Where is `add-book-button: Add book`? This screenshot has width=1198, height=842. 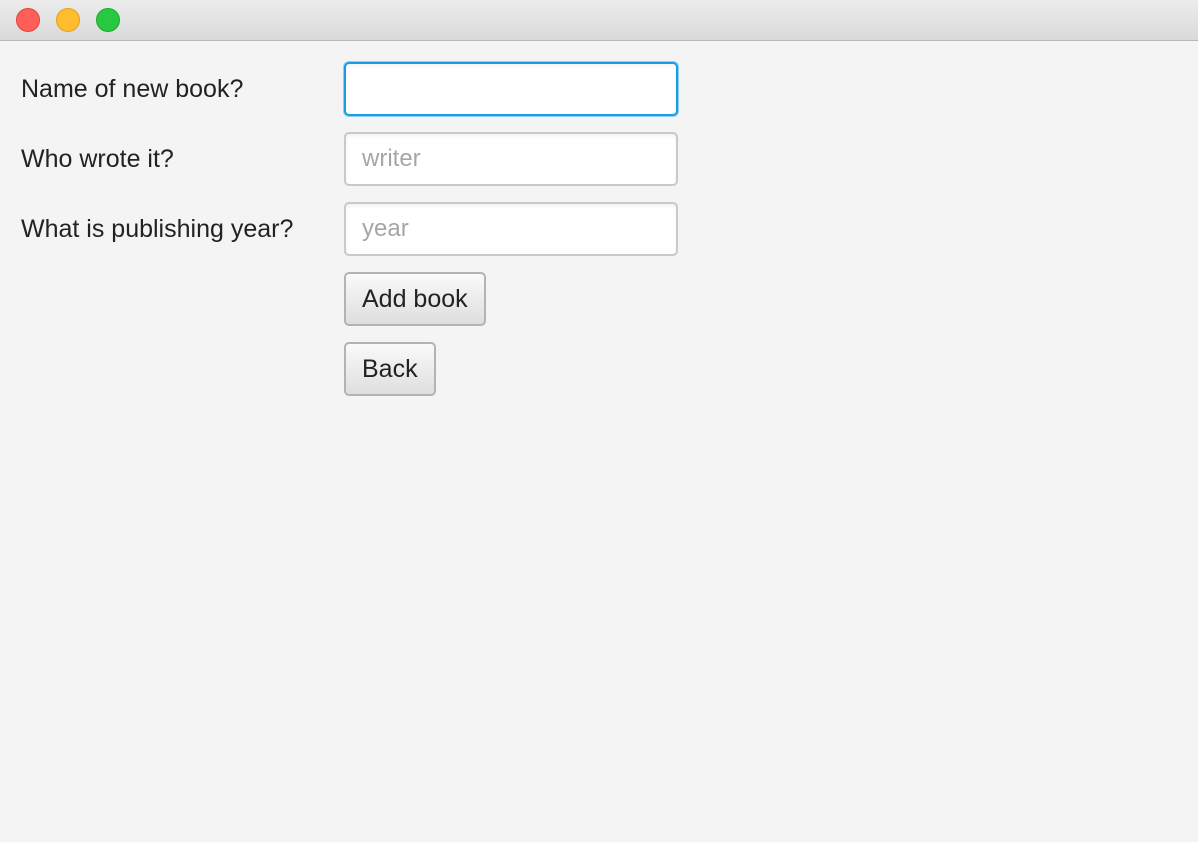 add-book-button: Add book is located at coordinates (415, 299).